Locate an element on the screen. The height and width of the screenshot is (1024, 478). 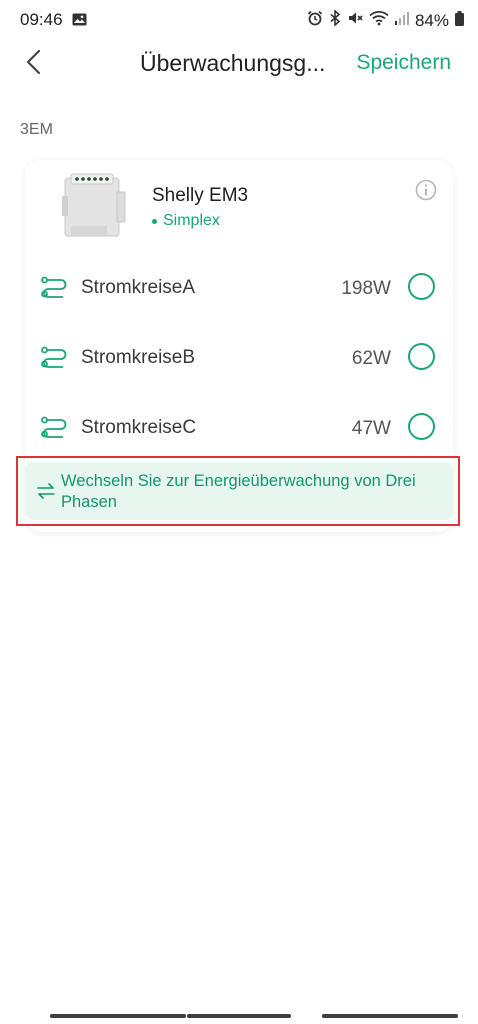
circuit-label: StromkreiseC is located at coordinates (139, 427).